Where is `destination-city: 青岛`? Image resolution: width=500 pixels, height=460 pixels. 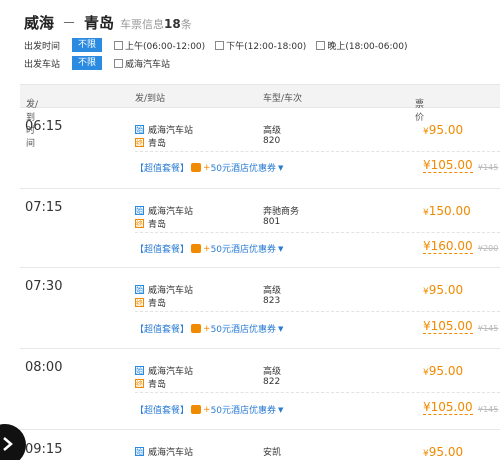 destination-city: 青岛 is located at coordinates (99, 23).